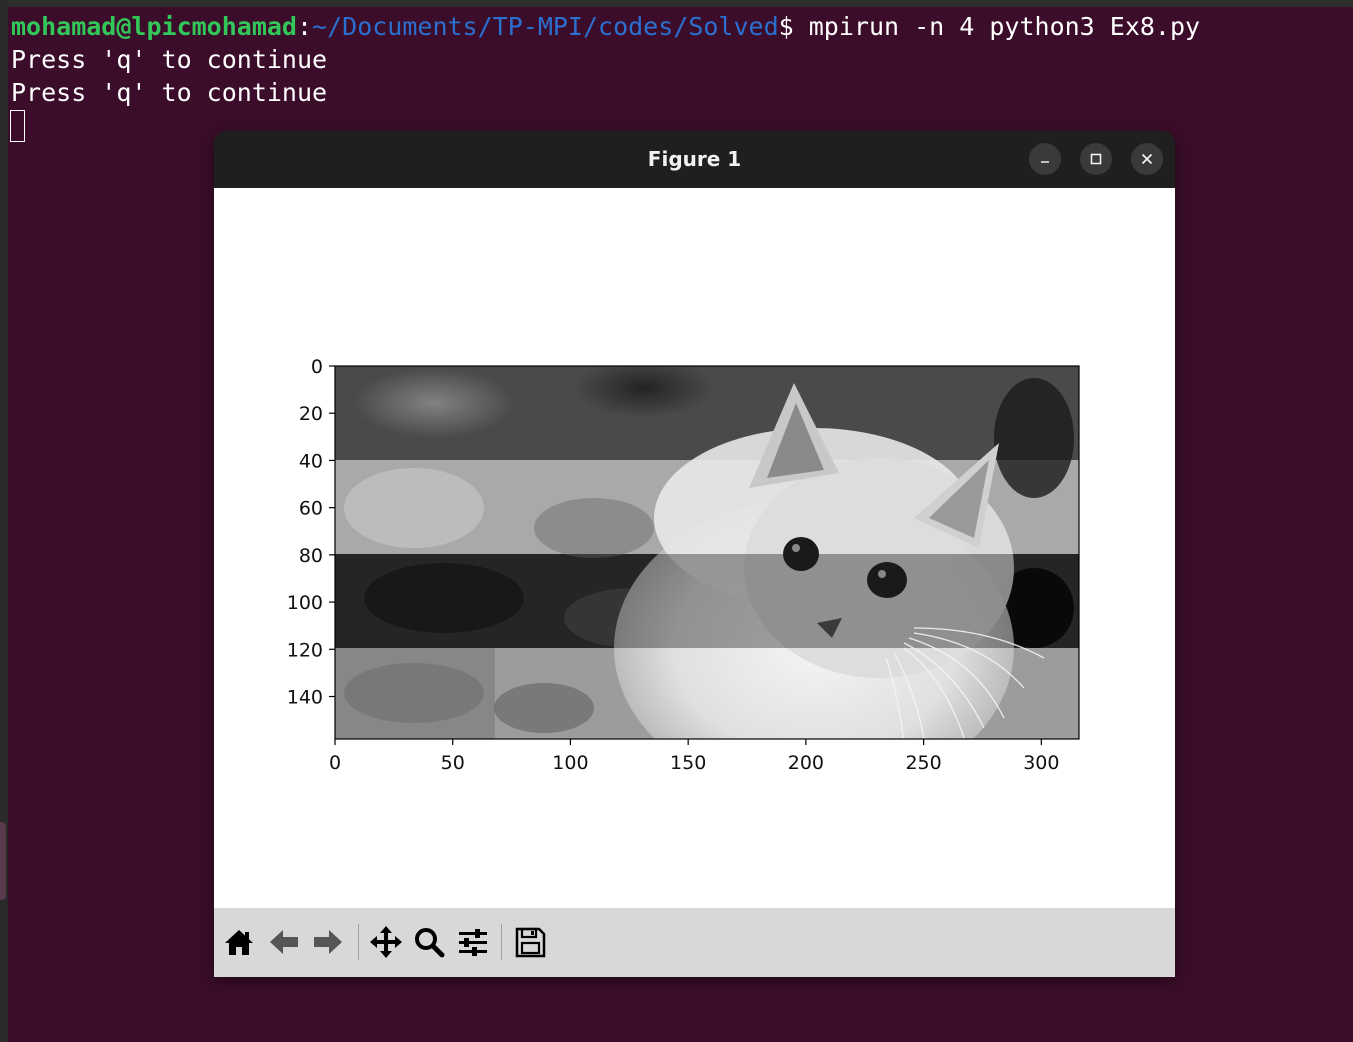 This screenshot has height=1042, width=1353. What do you see at coordinates (694, 159) in the screenshot?
I see `window-titlebar: Figure 1` at bounding box center [694, 159].